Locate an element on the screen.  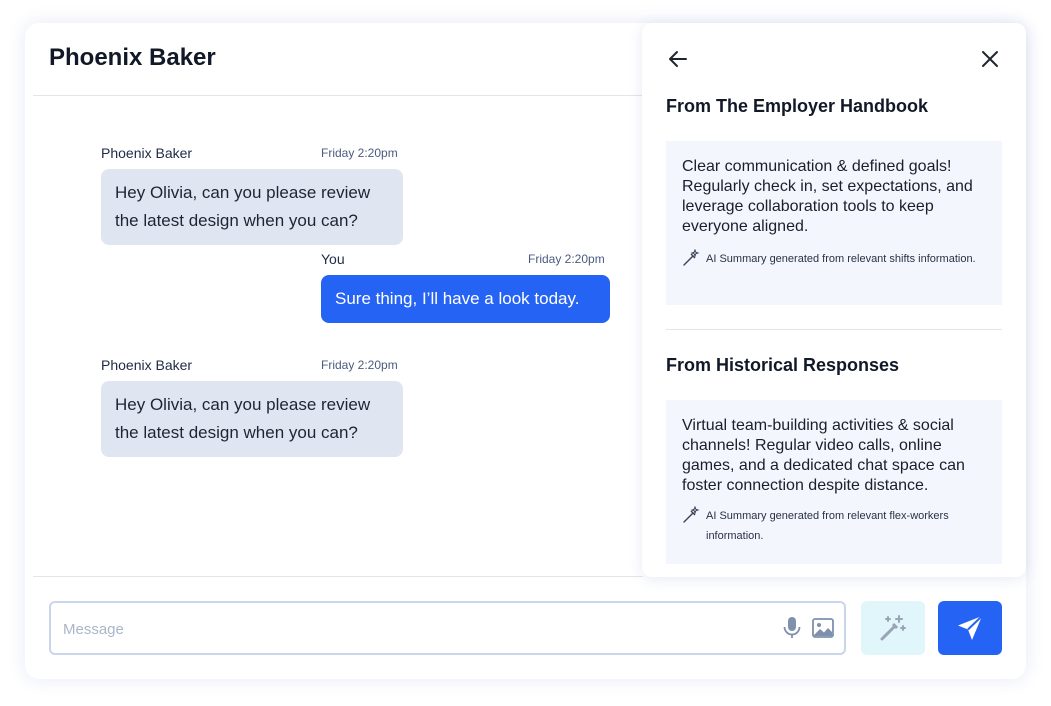
close-icon is located at coordinates (990, 59).